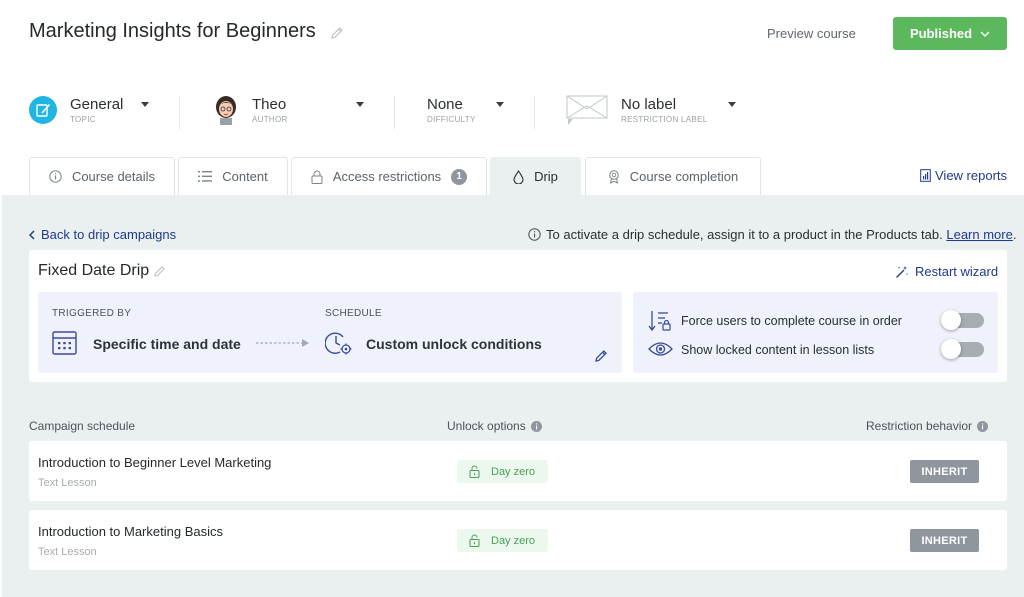 This screenshot has width=1024, height=597. Describe the element at coordinates (251, 110) in the screenshot. I see `author-selector: Theo AUTHOR` at that location.